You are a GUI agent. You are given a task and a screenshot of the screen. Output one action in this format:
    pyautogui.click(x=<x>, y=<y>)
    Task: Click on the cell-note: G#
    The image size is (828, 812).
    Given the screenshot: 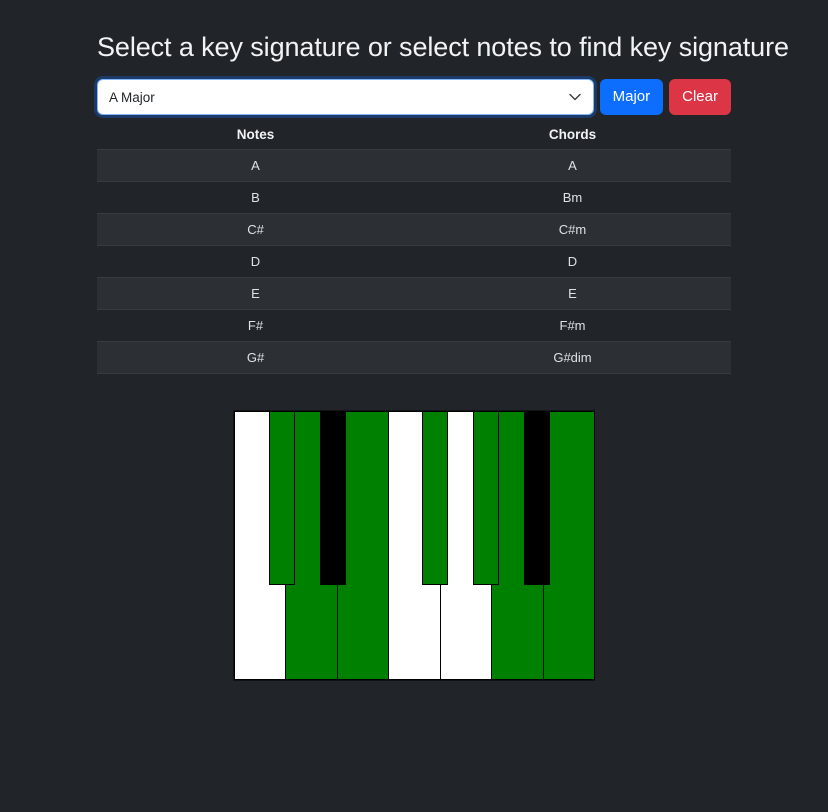 What is the action you would take?
    pyautogui.click(x=255, y=358)
    